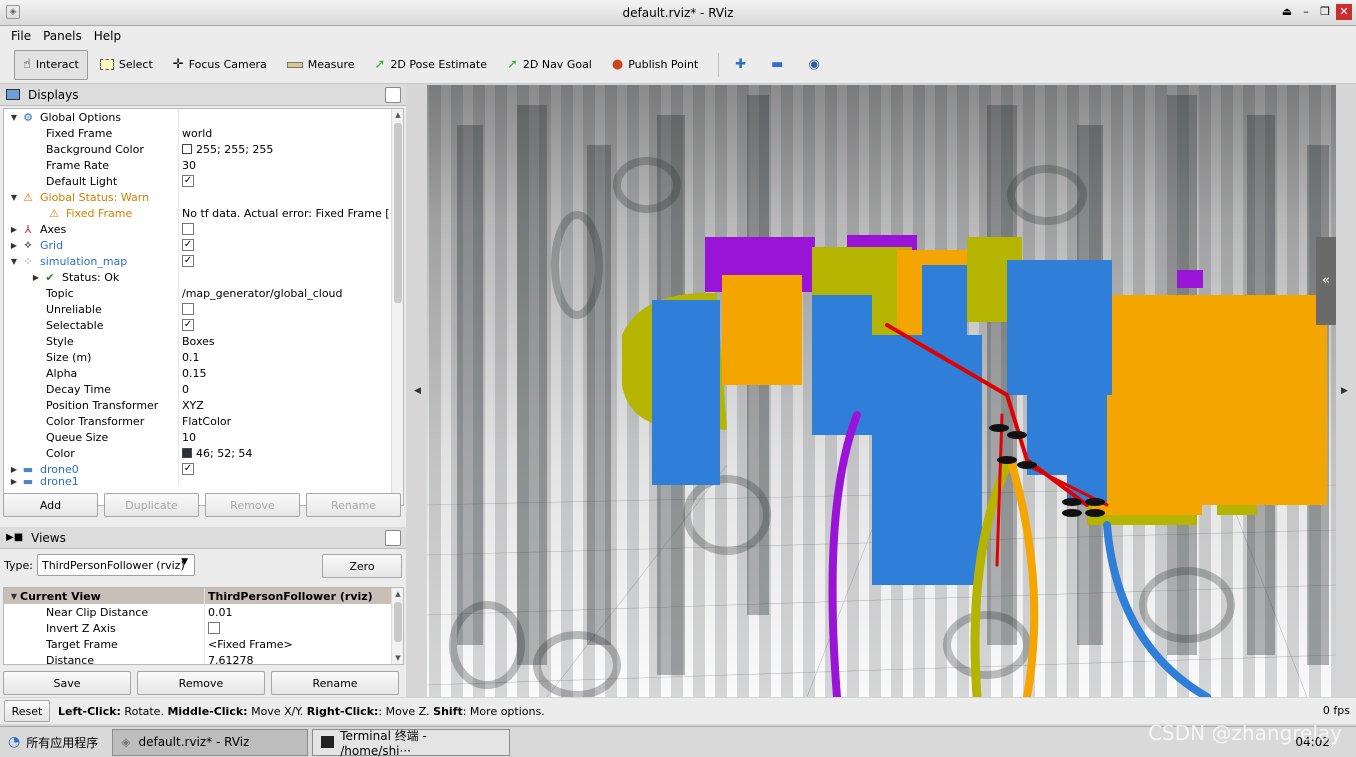 The image size is (1356, 757). What do you see at coordinates (203, 149) in the screenshot?
I see `tree-row-background-color: Background Color 255; 255; 255` at bounding box center [203, 149].